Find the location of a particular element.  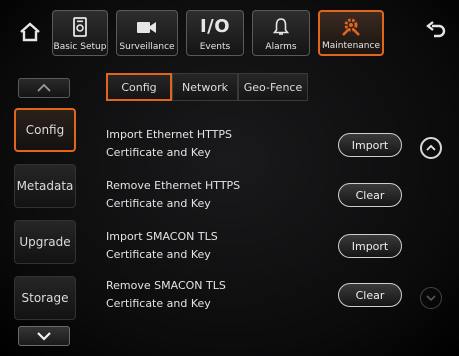

sidebar-item-storage-label: Storage is located at coordinates (45, 298).